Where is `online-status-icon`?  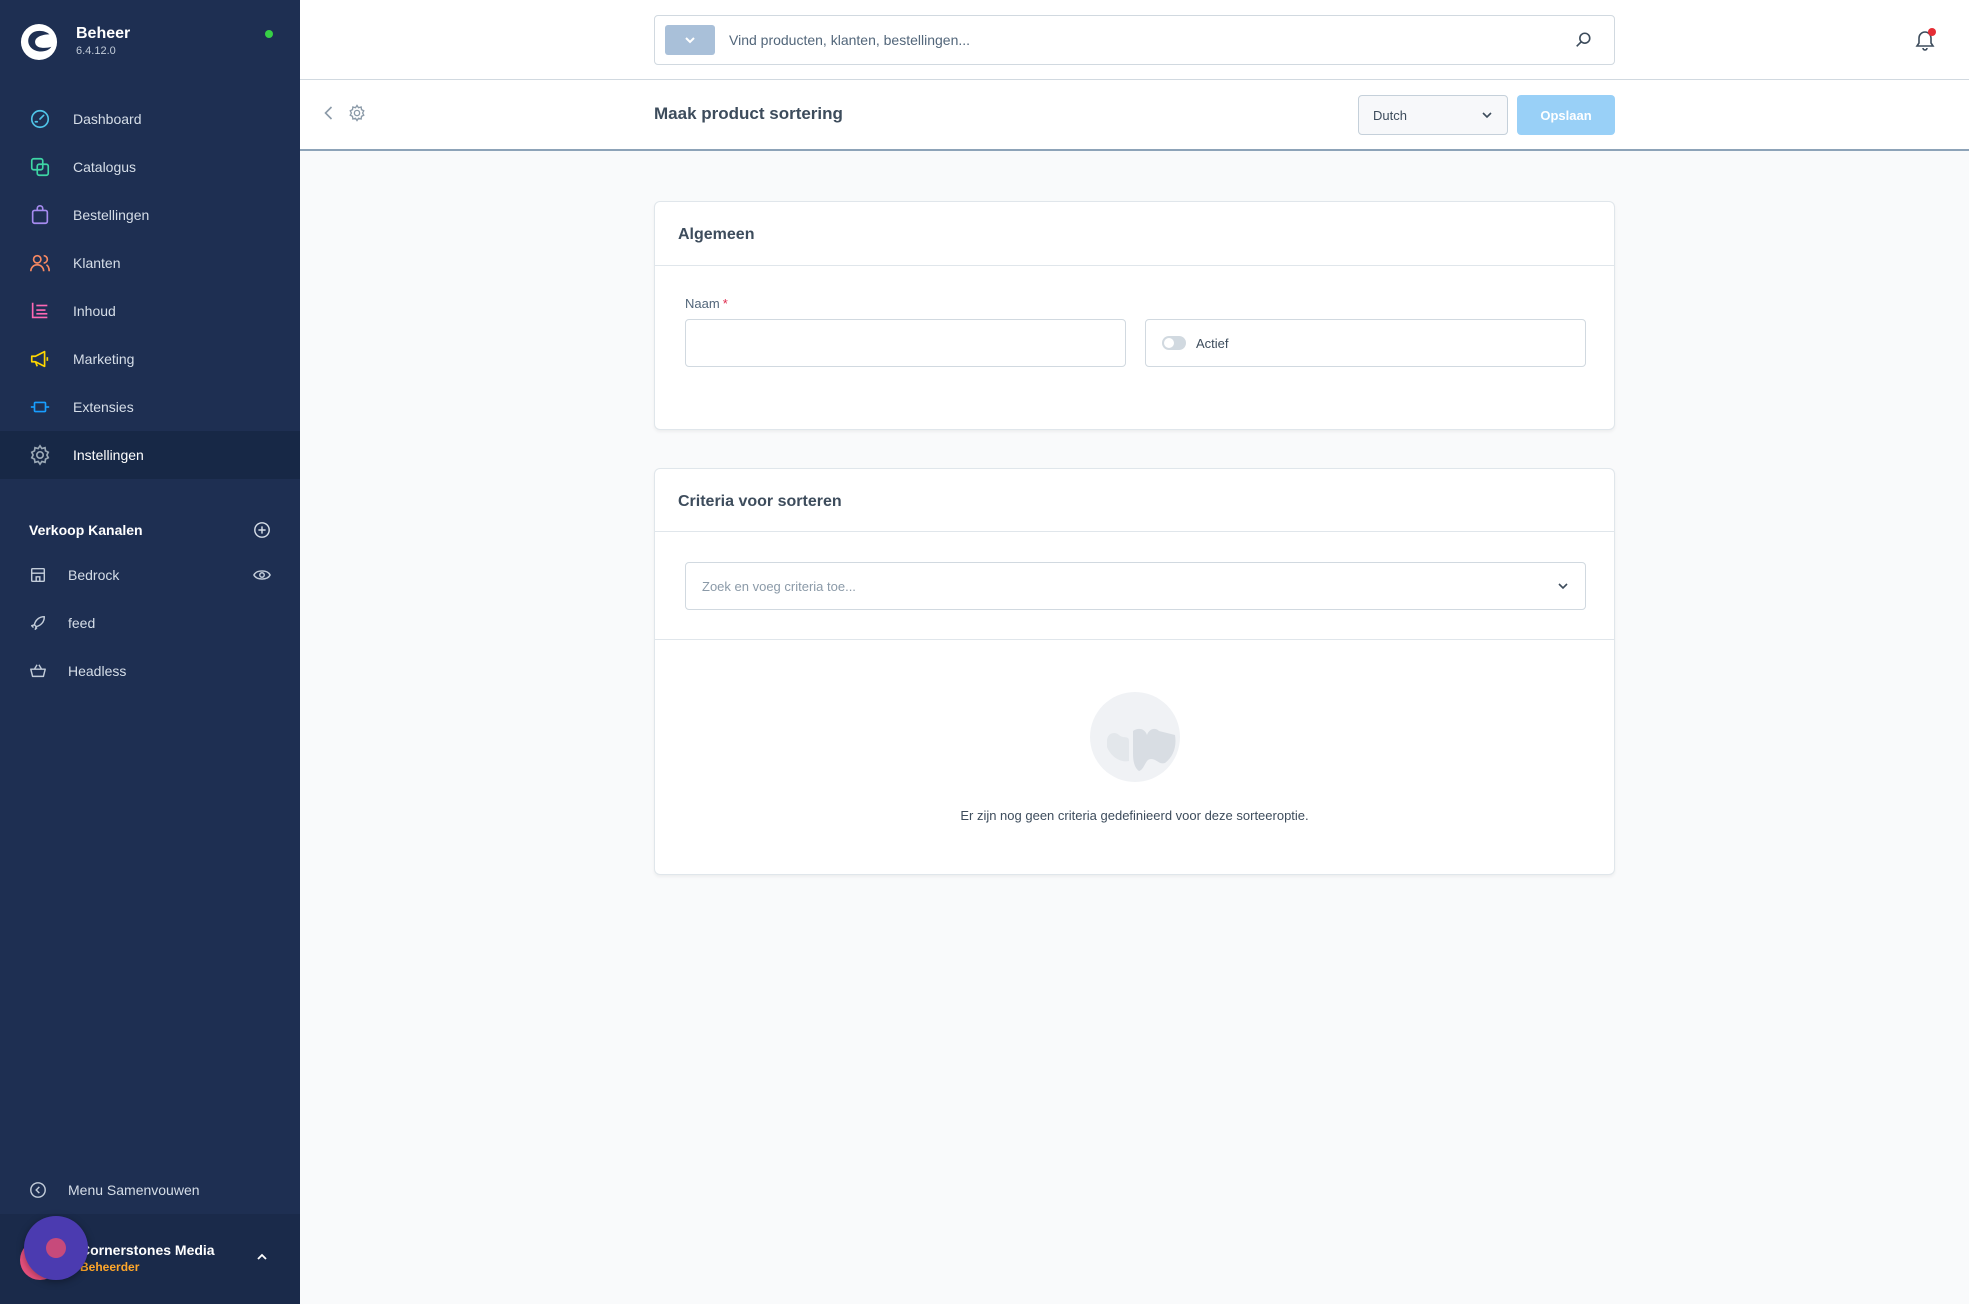
online-status-icon is located at coordinates (269, 34).